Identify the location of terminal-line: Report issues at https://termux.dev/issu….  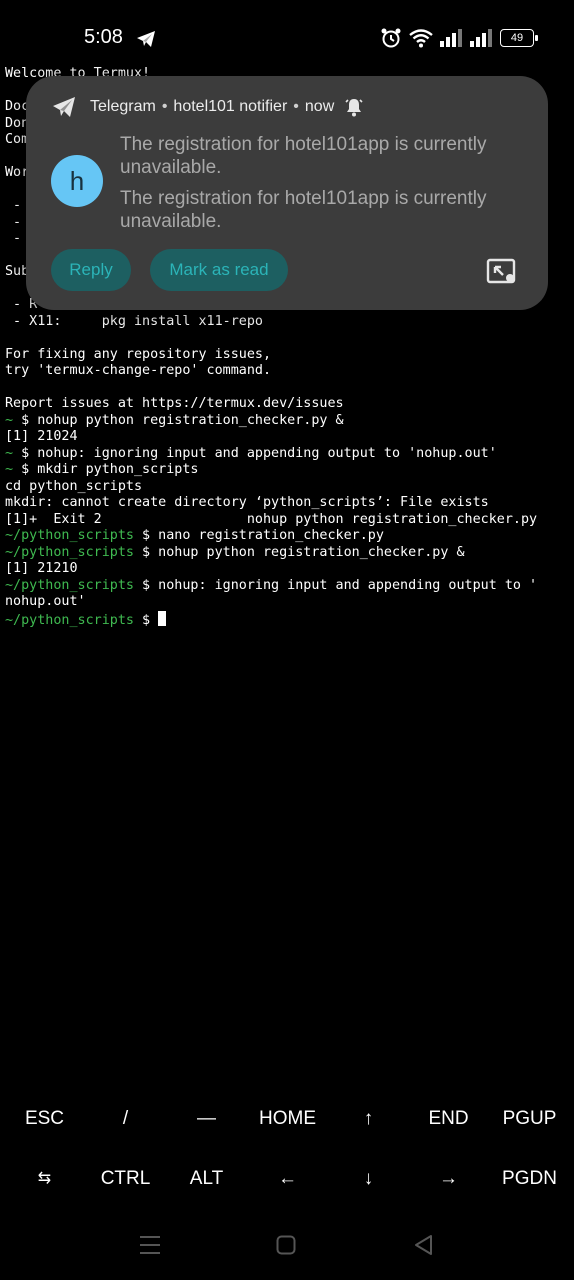
(288, 404).